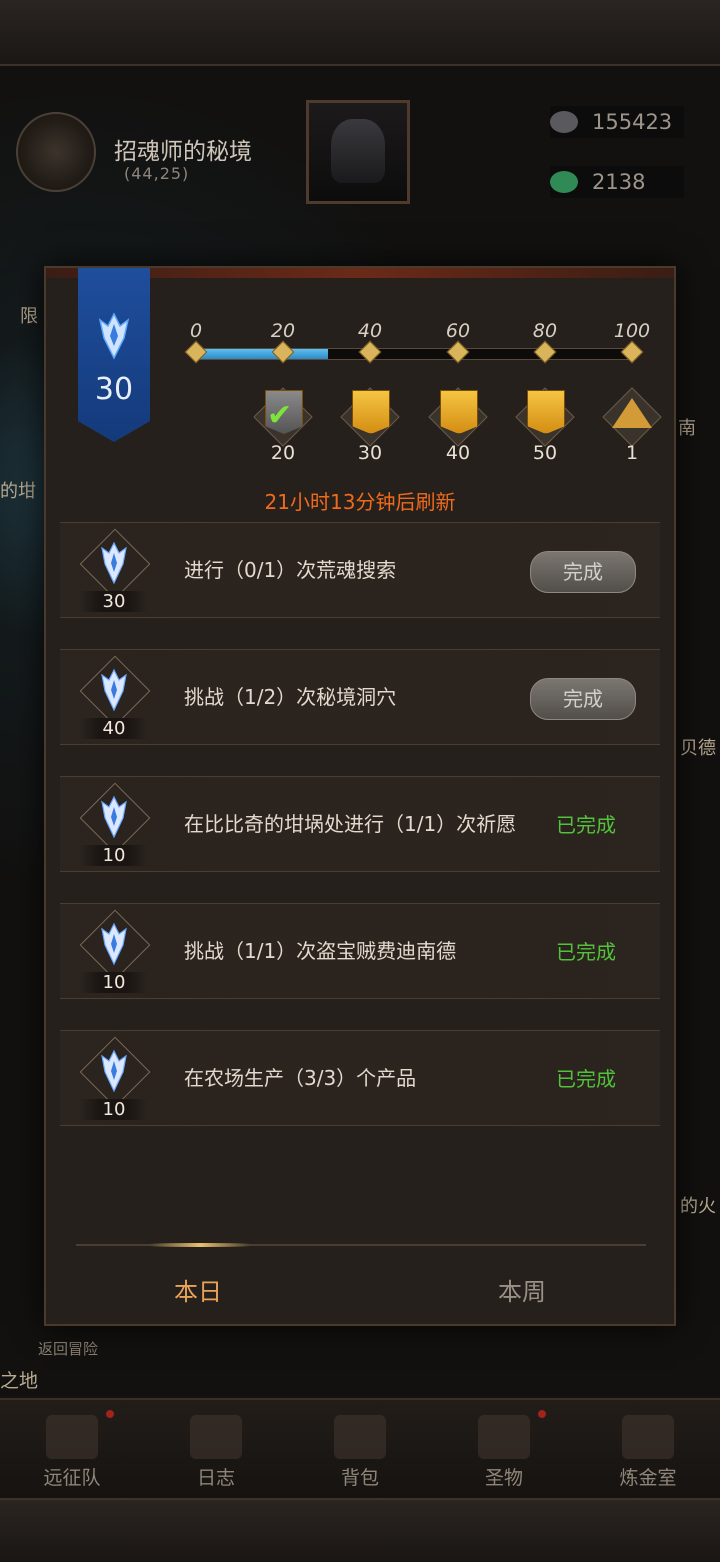  What do you see at coordinates (698, 748) in the screenshot?
I see `side-text-right-2: 贝德` at bounding box center [698, 748].